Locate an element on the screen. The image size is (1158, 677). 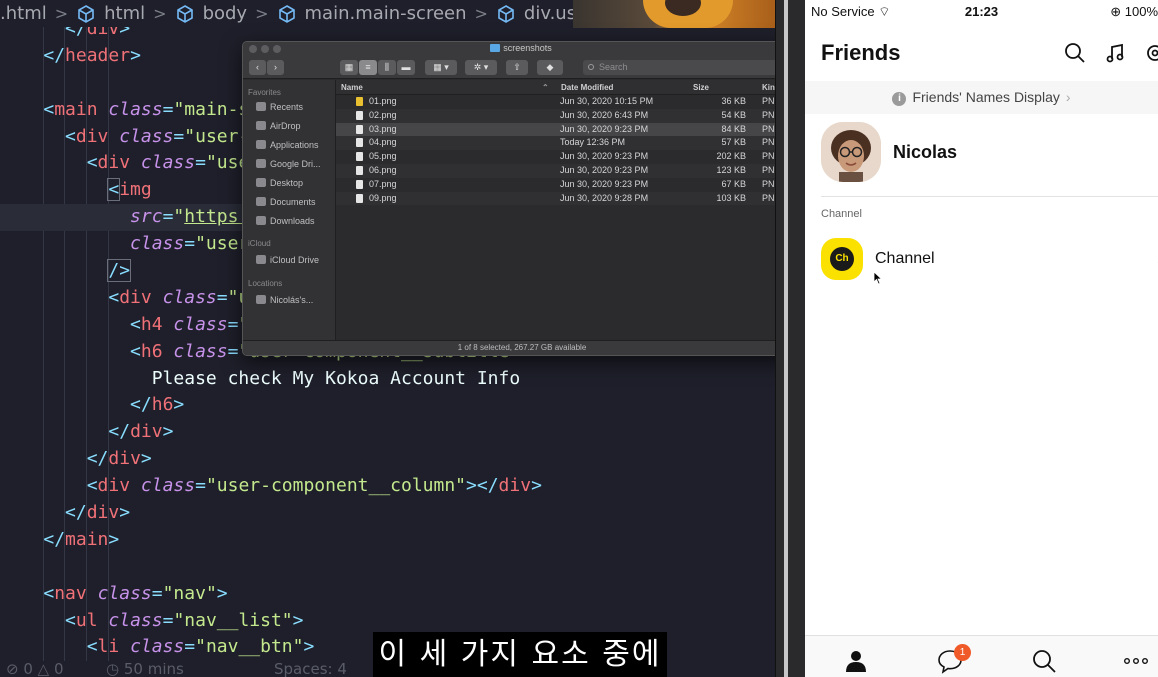
sidebar-item-icloud-drive: iCloud Drive is located at coordinates (287, 260).